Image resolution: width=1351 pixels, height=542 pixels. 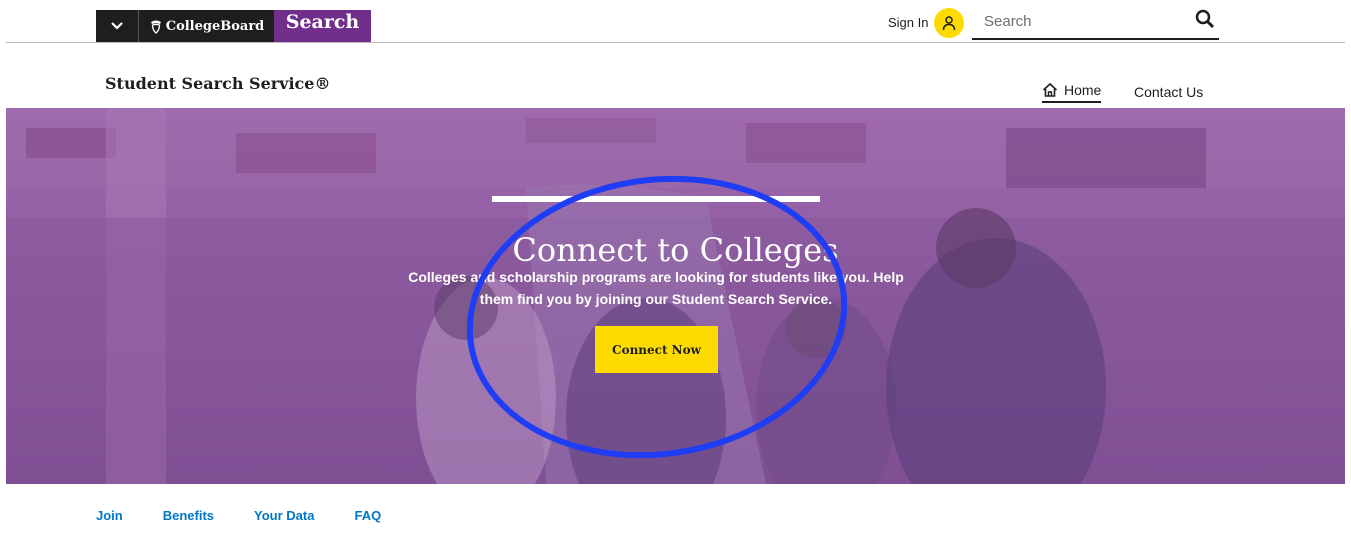 I want to click on search-icon, so click(x=1205, y=19).